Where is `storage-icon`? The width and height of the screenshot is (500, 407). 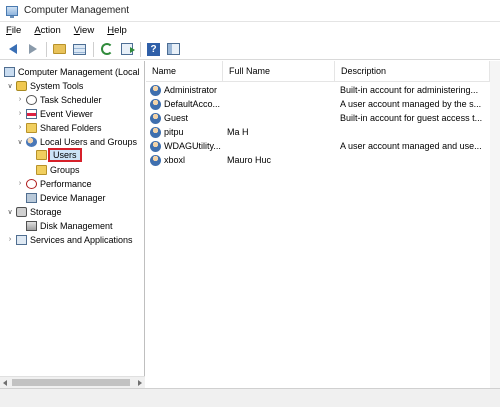 storage-icon is located at coordinates (21, 211).